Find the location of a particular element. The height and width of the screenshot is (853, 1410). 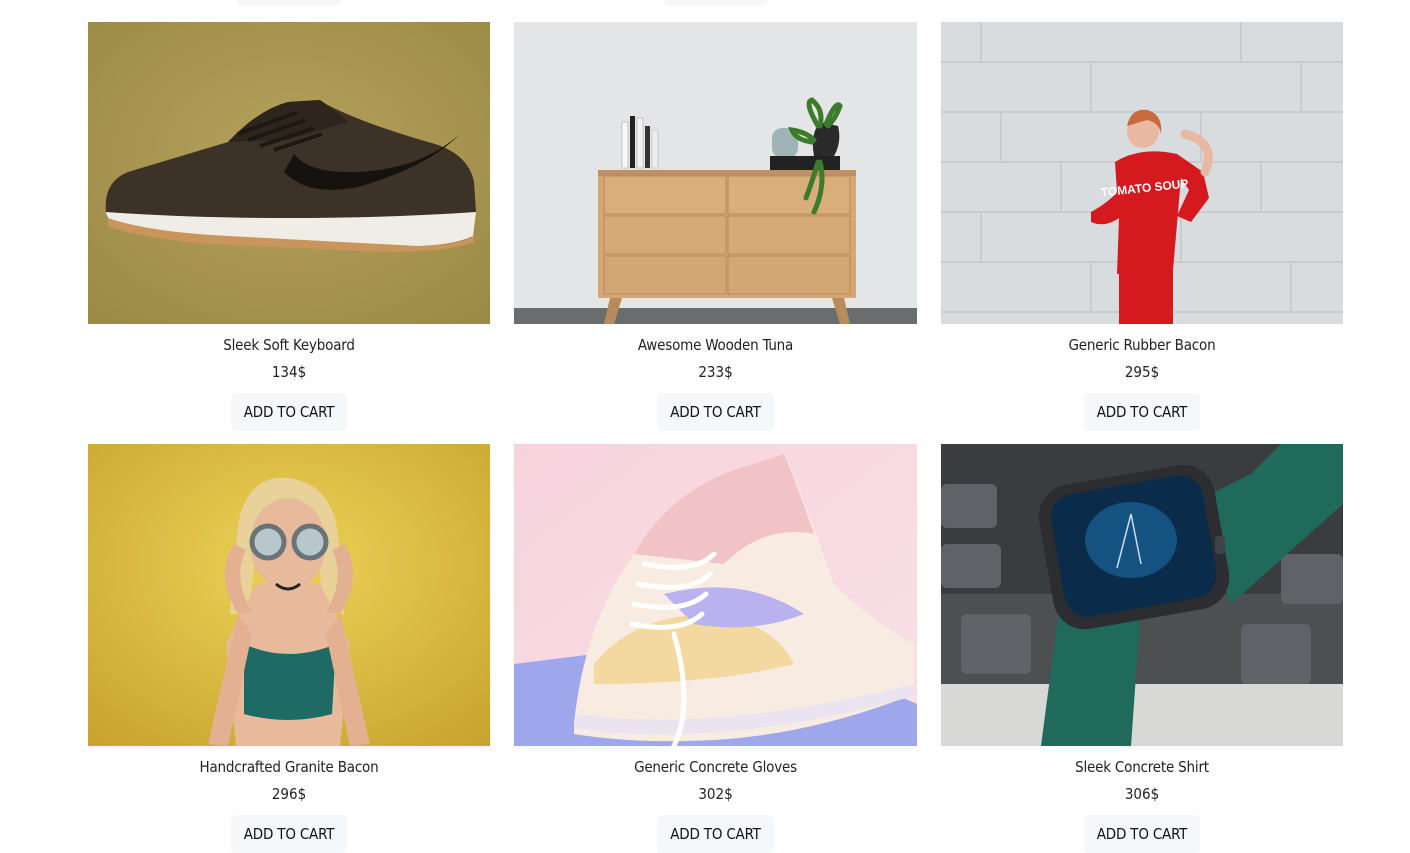

product-price: 134$ is located at coordinates (289, 372).